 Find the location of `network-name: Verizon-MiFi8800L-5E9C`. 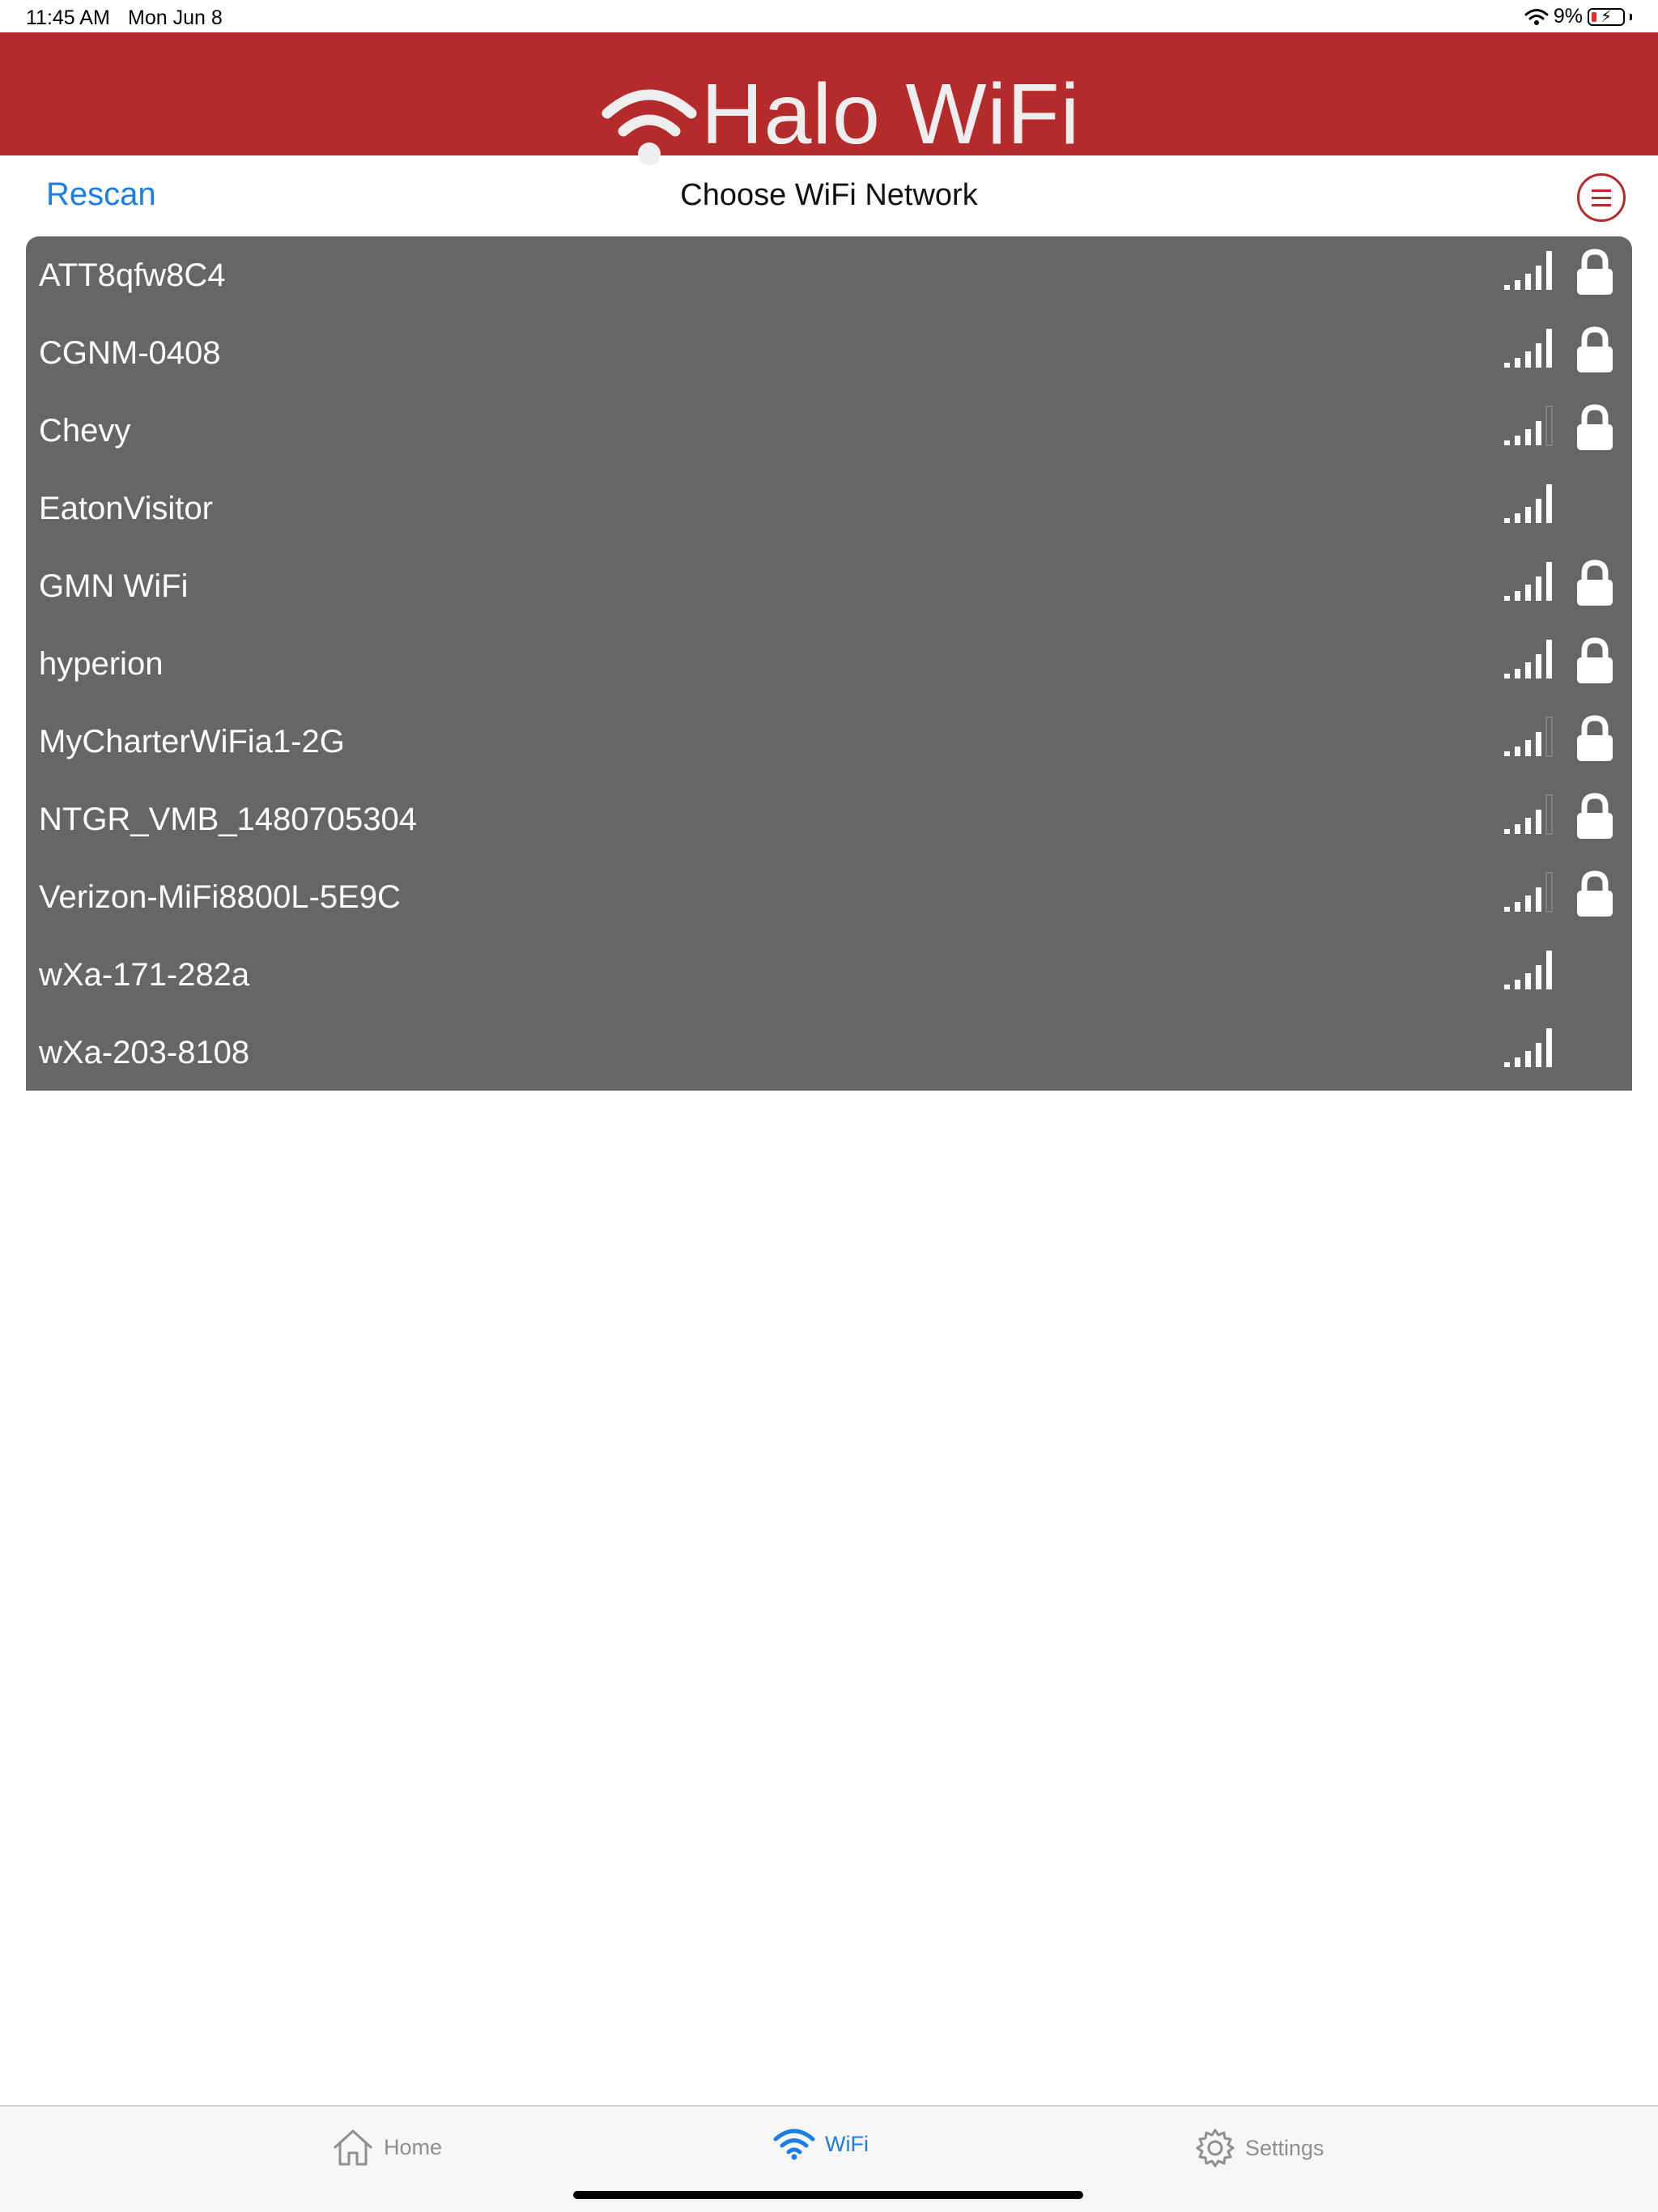

network-name: Verizon-MiFi8800L-5E9C is located at coordinates (220, 897).